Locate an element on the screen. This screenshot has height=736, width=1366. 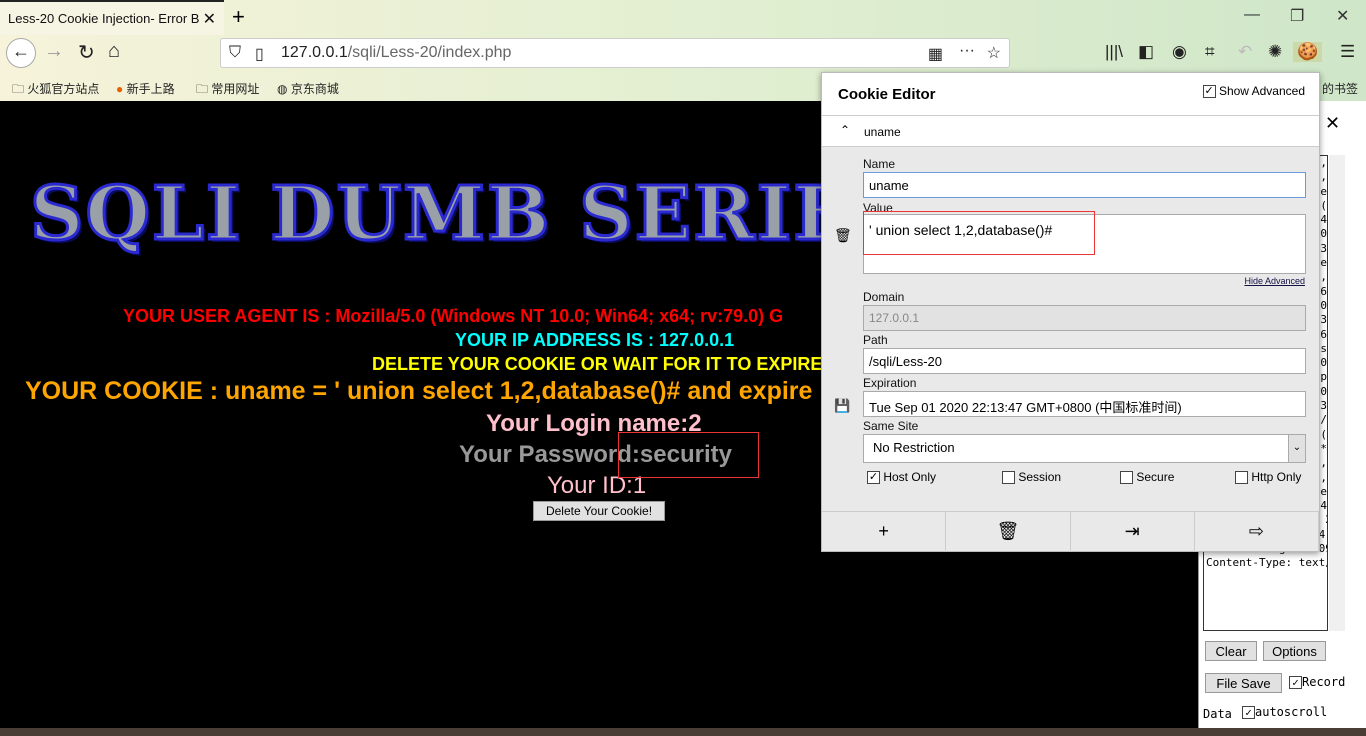
record-checkbox: ✓ Record is located at coordinates (1317, 682).